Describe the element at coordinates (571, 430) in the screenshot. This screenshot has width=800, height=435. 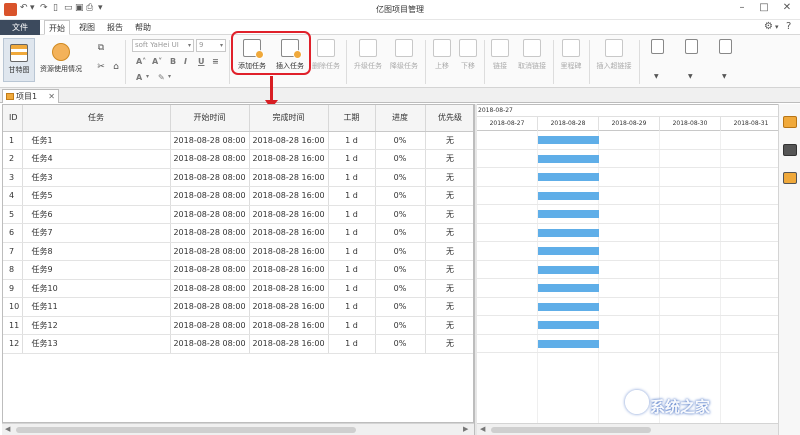
I see `gantt-scroll-thumb` at that location.